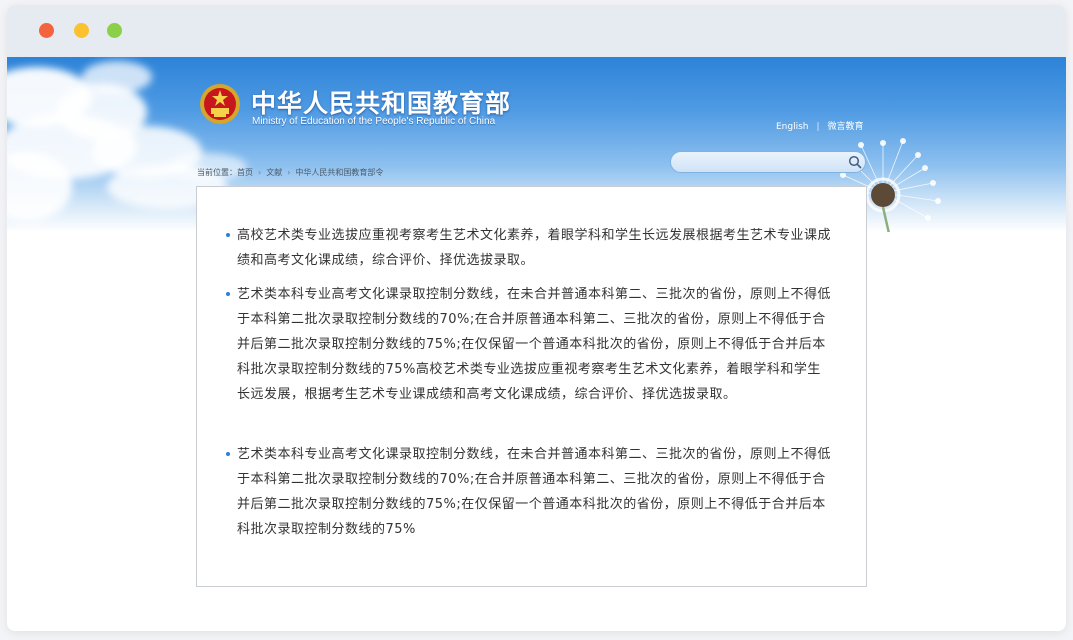  What do you see at coordinates (220, 104) in the screenshot?
I see `national-emblem-icon` at bounding box center [220, 104].